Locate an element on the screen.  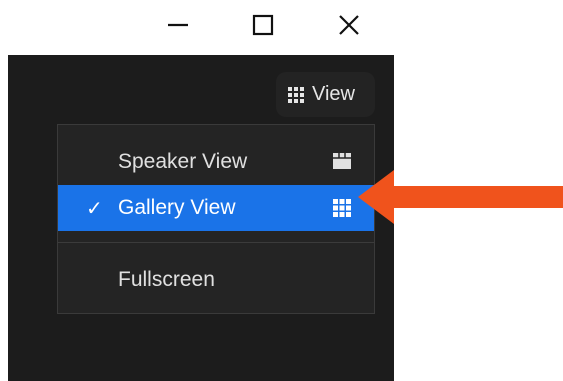
maximize-button is located at coordinates (263, 25).